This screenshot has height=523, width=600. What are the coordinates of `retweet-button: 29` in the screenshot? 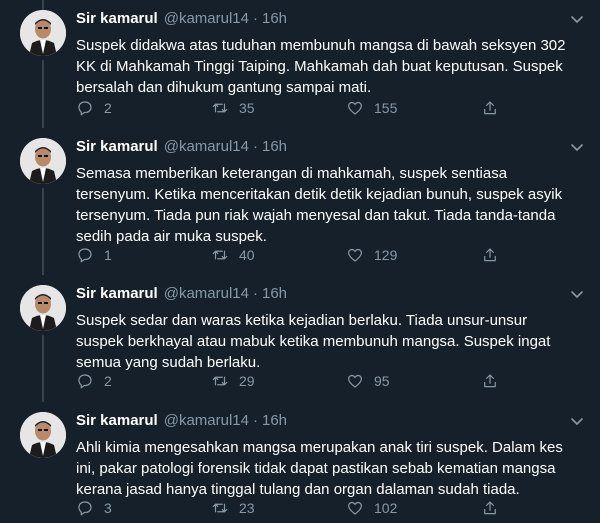 It's located at (233, 381).